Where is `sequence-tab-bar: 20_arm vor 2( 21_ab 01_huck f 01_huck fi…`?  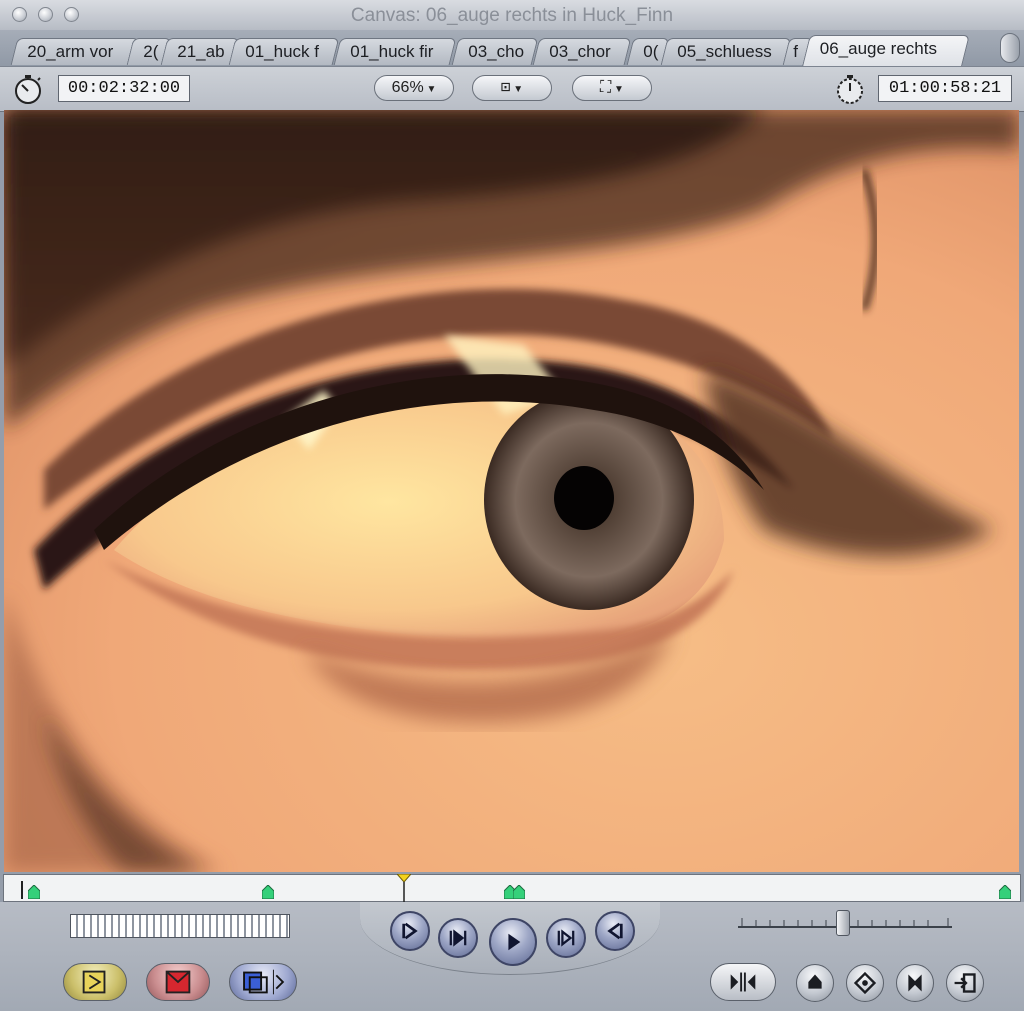
sequence-tab-bar: 20_arm vor 2( 21_ab 01_huck f 01_huck fi… is located at coordinates (512, 48).